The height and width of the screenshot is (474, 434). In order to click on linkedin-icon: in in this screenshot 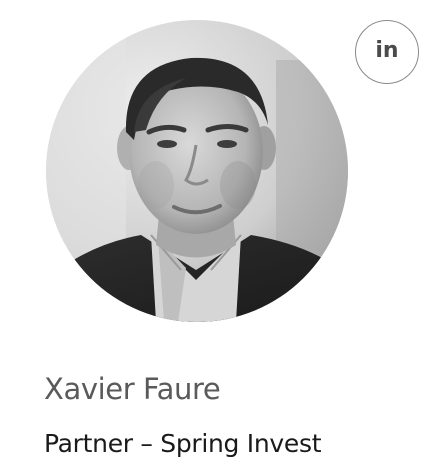, I will do `click(387, 50)`.